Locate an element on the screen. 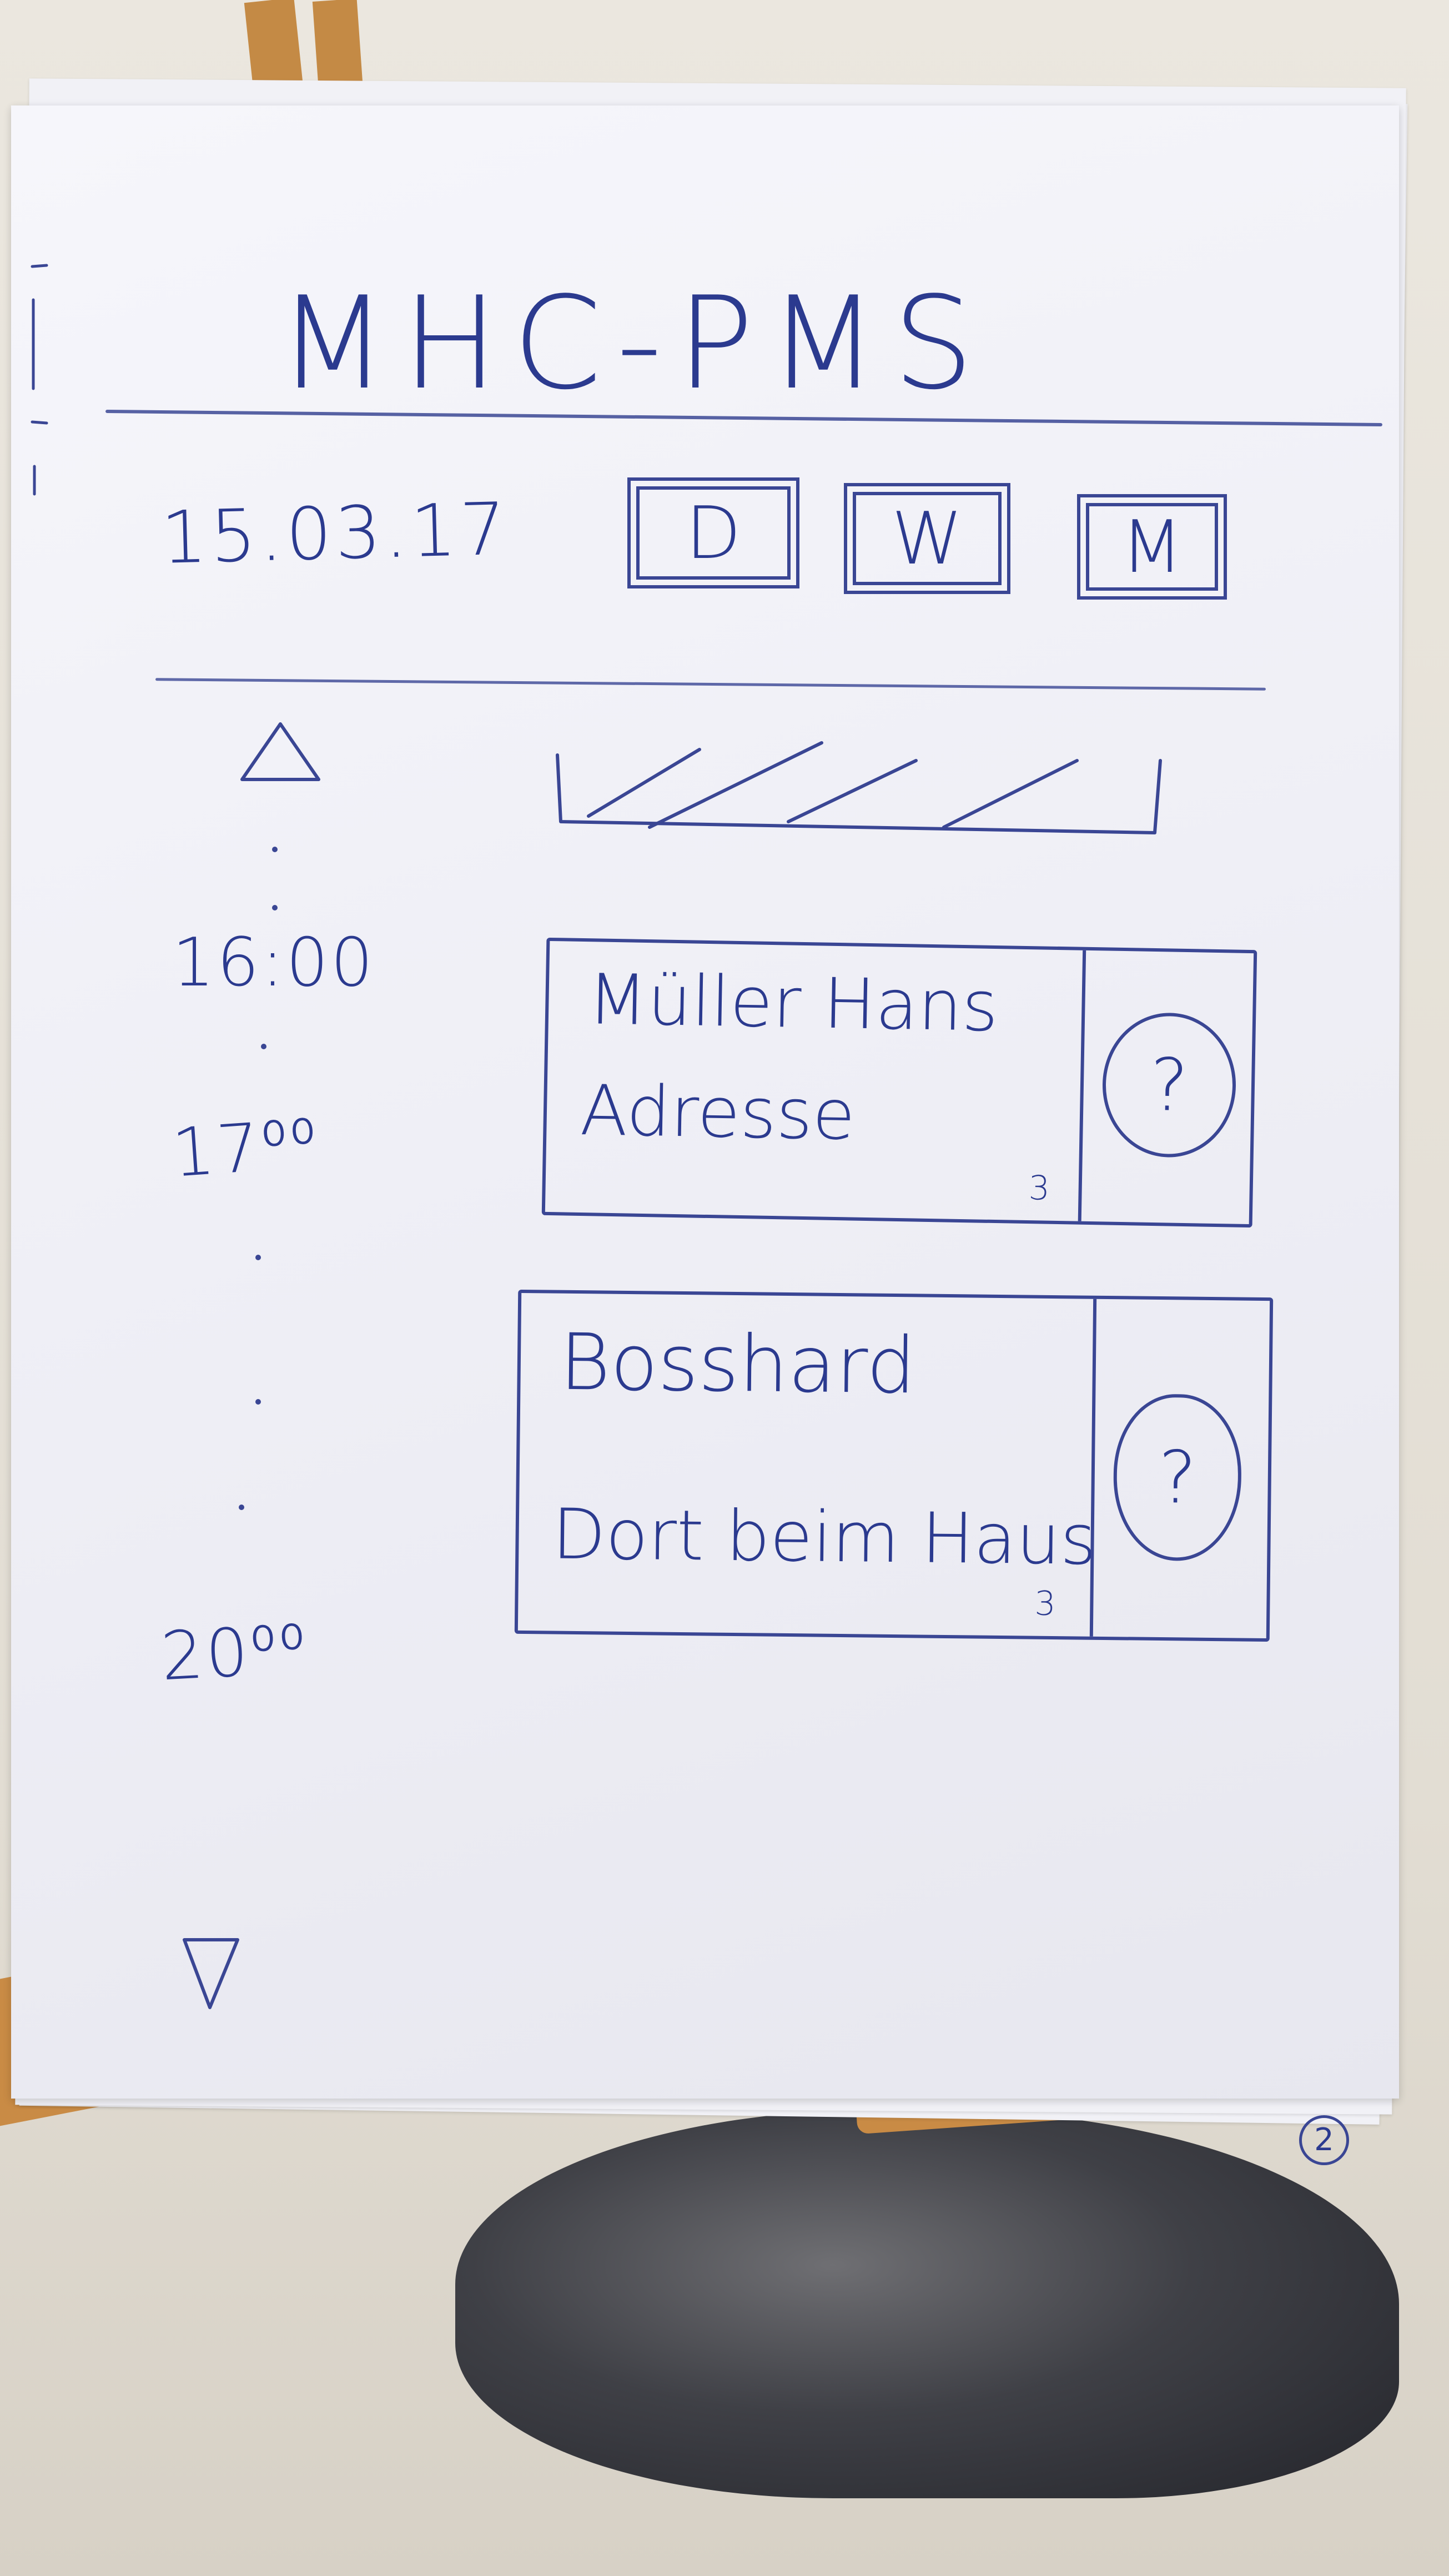 The width and height of the screenshot is (1449, 2576). triangle-down-icon is located at coordinates (211, 1974).